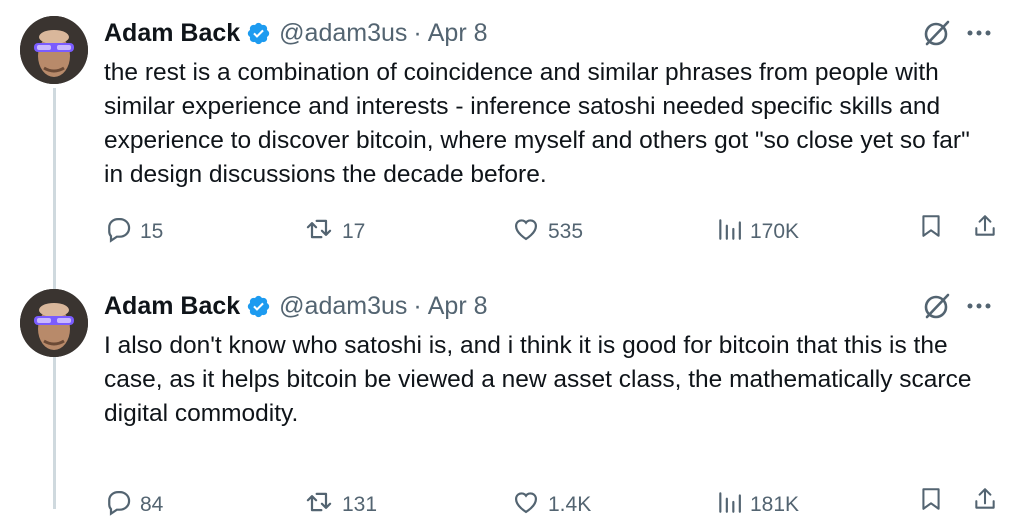 The width and height of the screenshot is (1024, 525). What do you see at coordinates (133, 232) in the screenshot?
I see `reply-button: 15` at bounding box center [133, 232].